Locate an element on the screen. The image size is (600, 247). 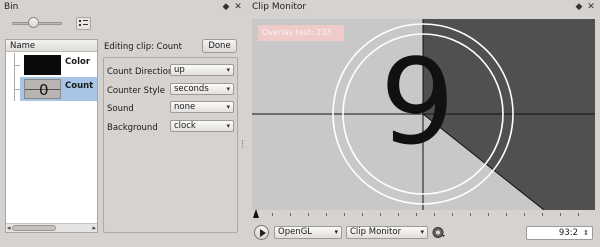
background-select: clock ▾ is located at coordinates (202, 126).